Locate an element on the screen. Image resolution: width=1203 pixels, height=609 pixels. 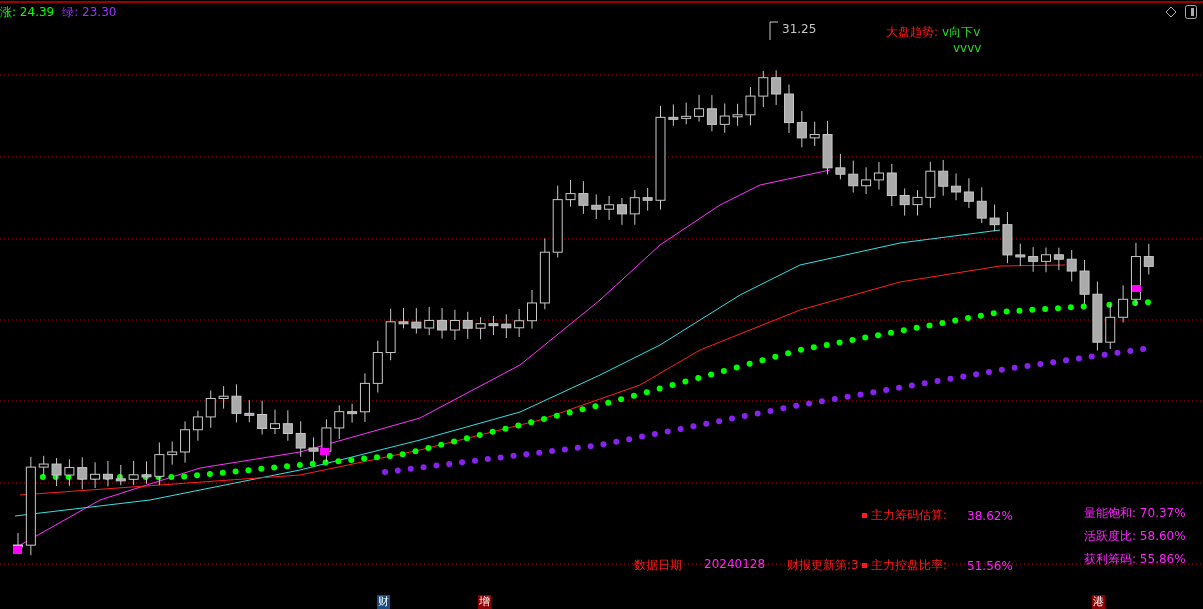
stat-text: 量能饱和: 70.37% is located at coordinates (1135, 513).